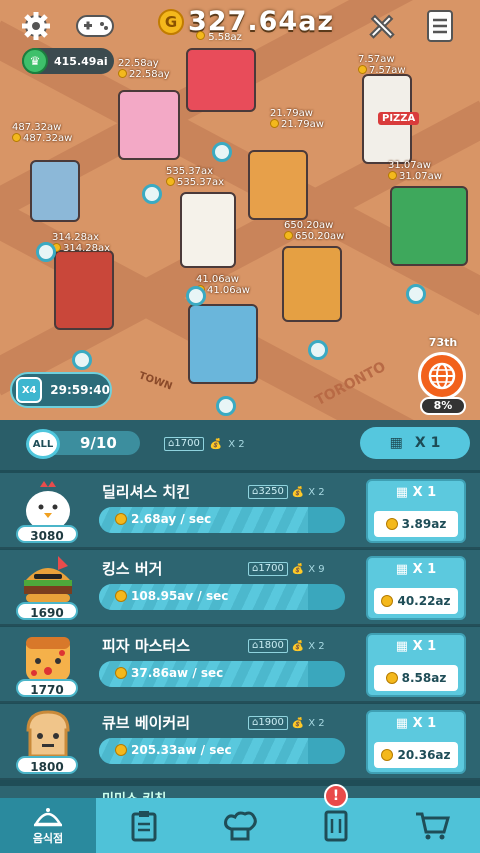 The image size is (480, 853). I want to click on earn-label: 31.07aw 31.07aw, so click(415, 171).